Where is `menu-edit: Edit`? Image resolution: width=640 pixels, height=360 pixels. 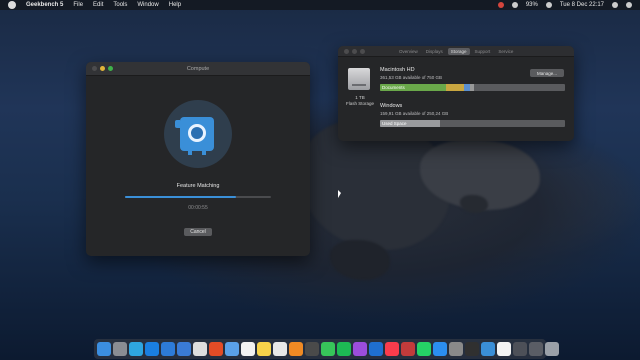
menu-edit: Edit is located at coordinates (98, 5).